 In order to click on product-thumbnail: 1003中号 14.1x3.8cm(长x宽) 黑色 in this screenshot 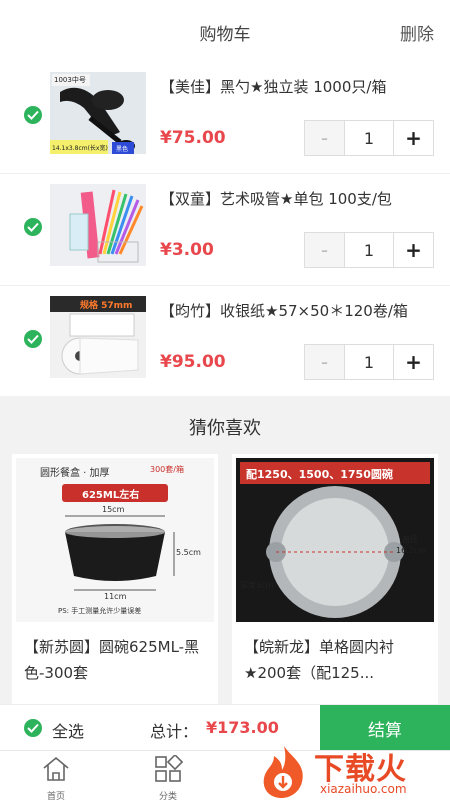, I will do `click(98, 113)`.